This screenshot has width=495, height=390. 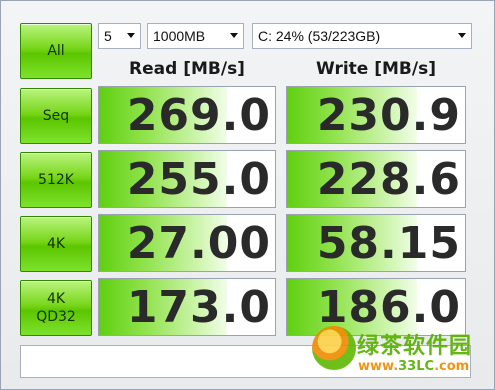 I want to click on test-count-value: 5, so click(x=108, y=36).